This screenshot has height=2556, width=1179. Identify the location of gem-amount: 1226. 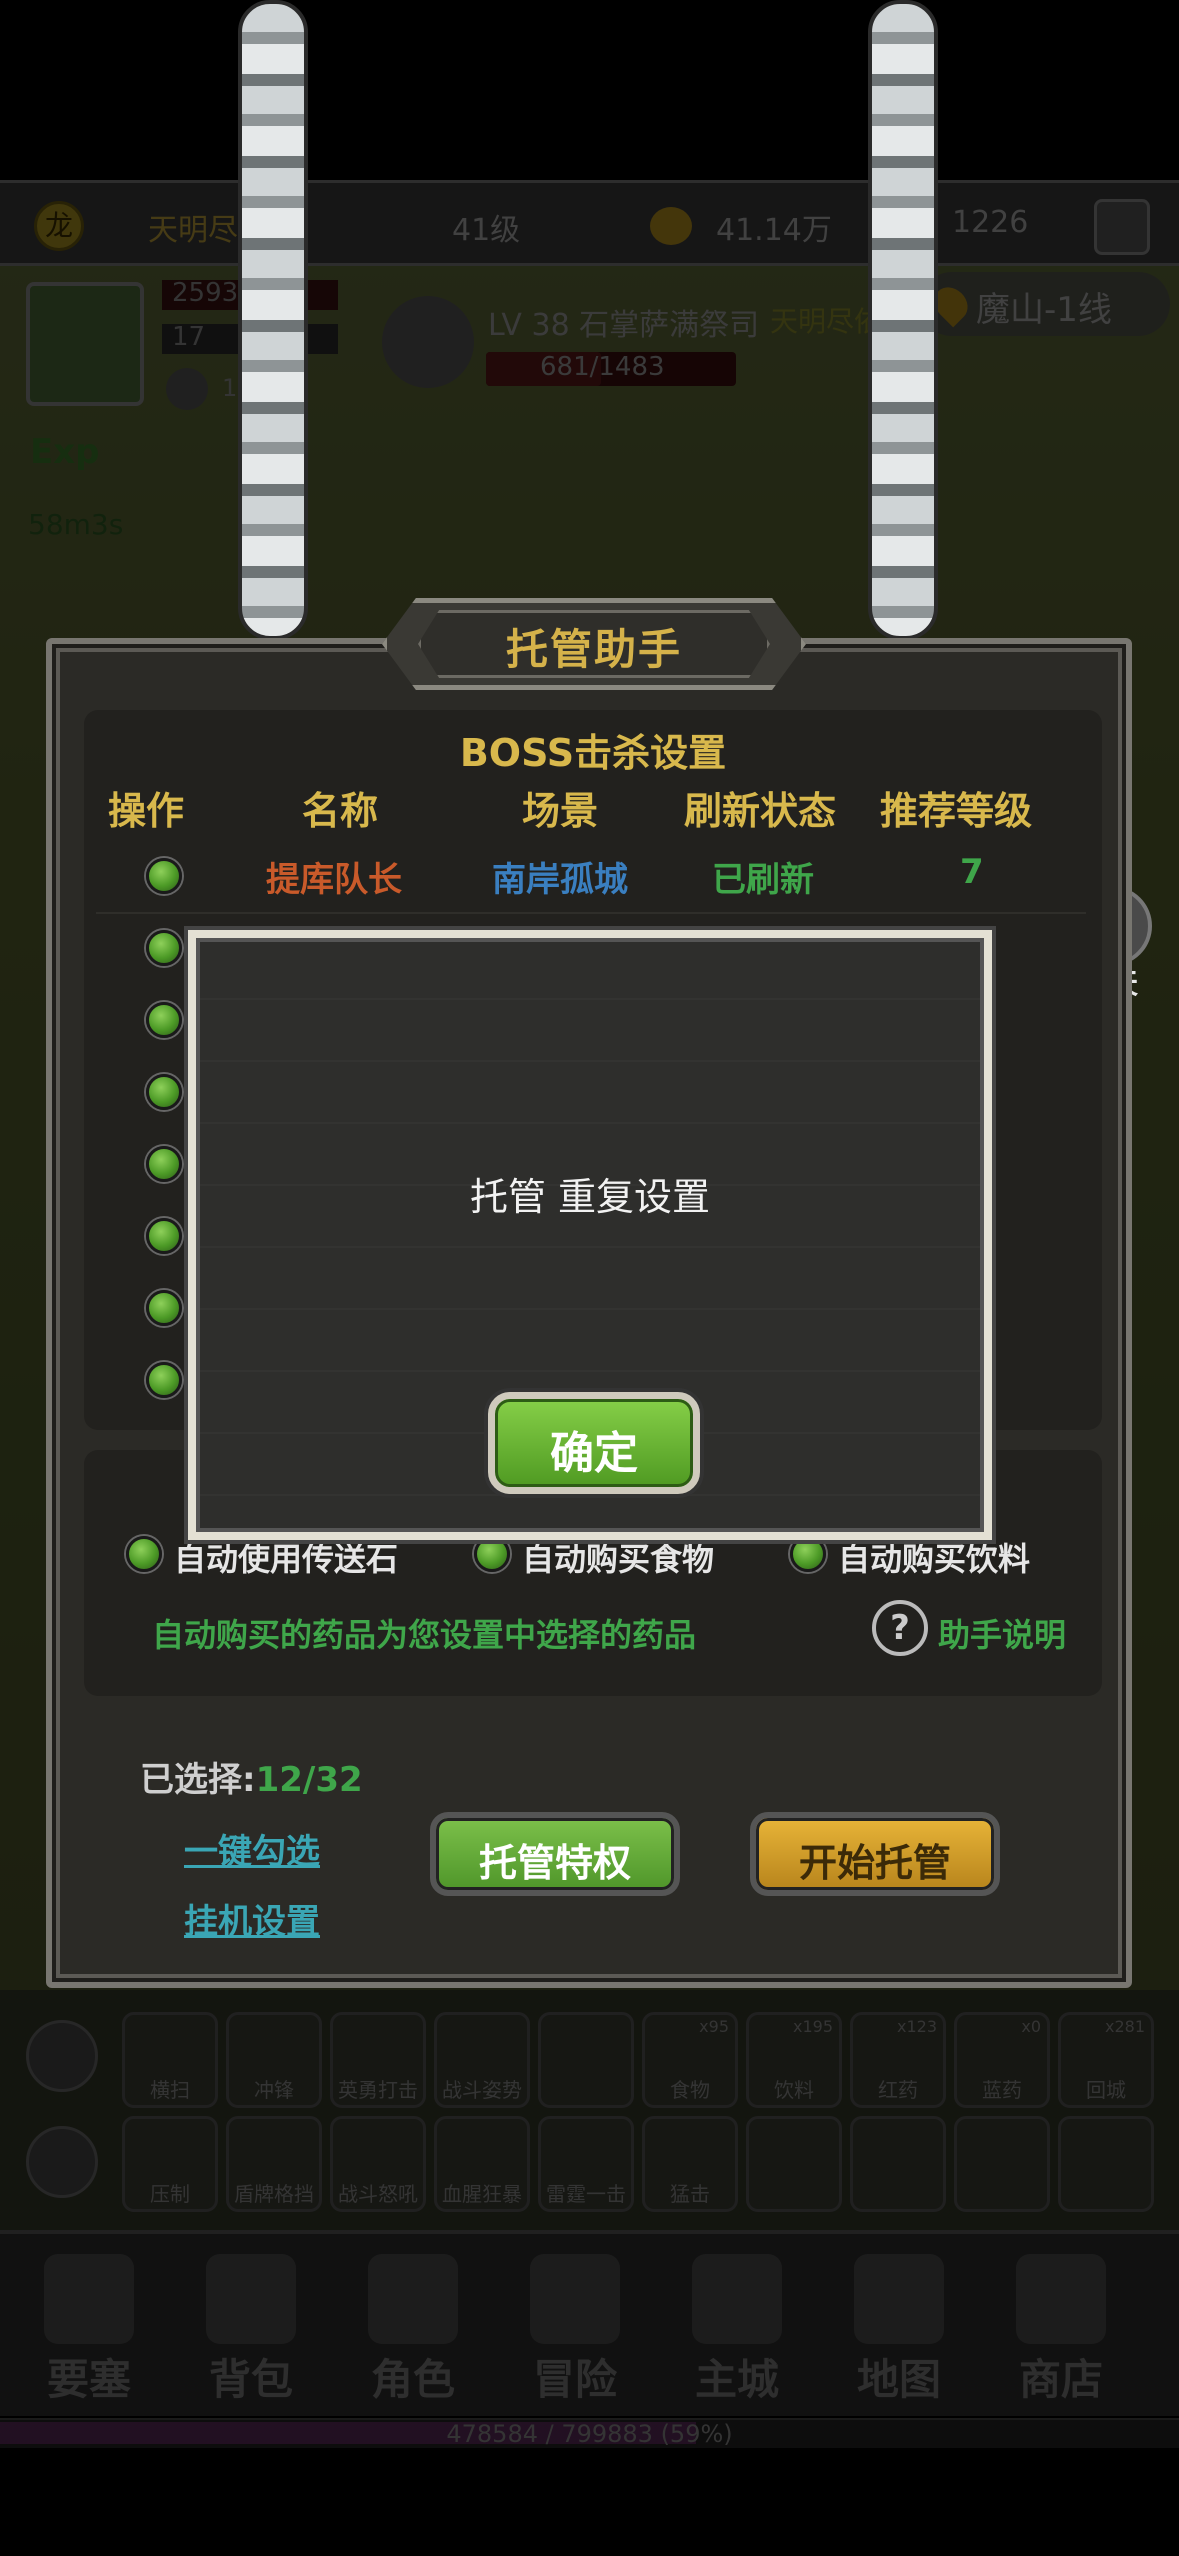
(990, 222).